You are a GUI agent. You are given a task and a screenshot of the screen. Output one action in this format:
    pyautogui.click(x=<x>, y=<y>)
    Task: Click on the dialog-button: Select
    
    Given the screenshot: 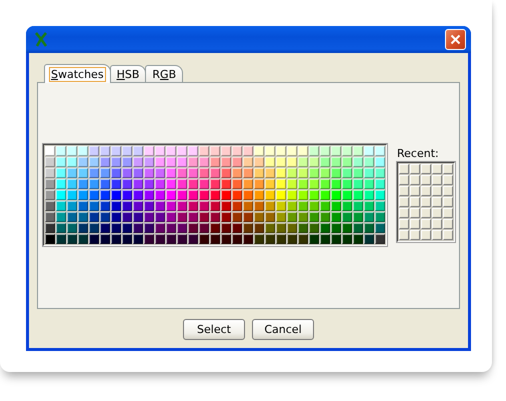 What is the action you would take?
    pyautogui.click(x=214, y=329)
    